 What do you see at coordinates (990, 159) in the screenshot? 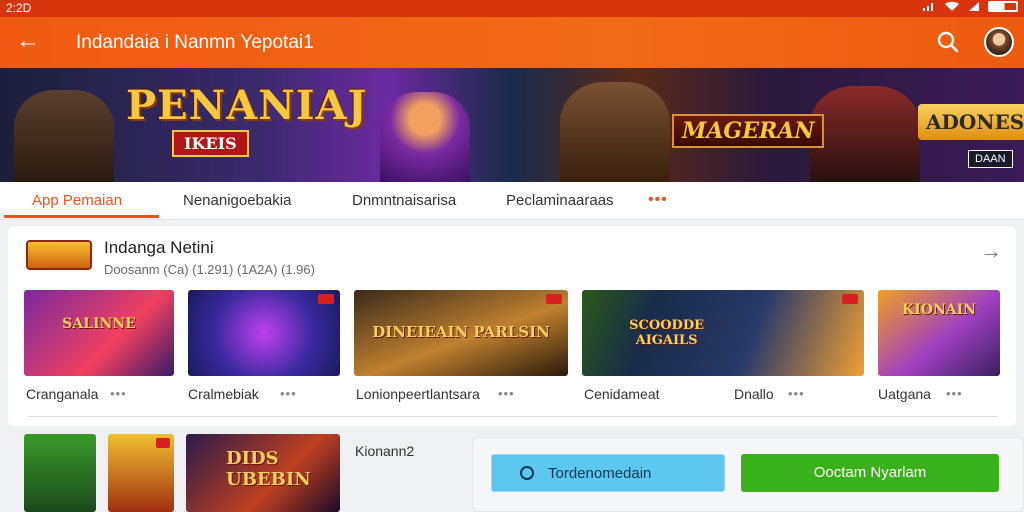
I see `banner-cta-button: DAAN` at bounding box center [990, 159].